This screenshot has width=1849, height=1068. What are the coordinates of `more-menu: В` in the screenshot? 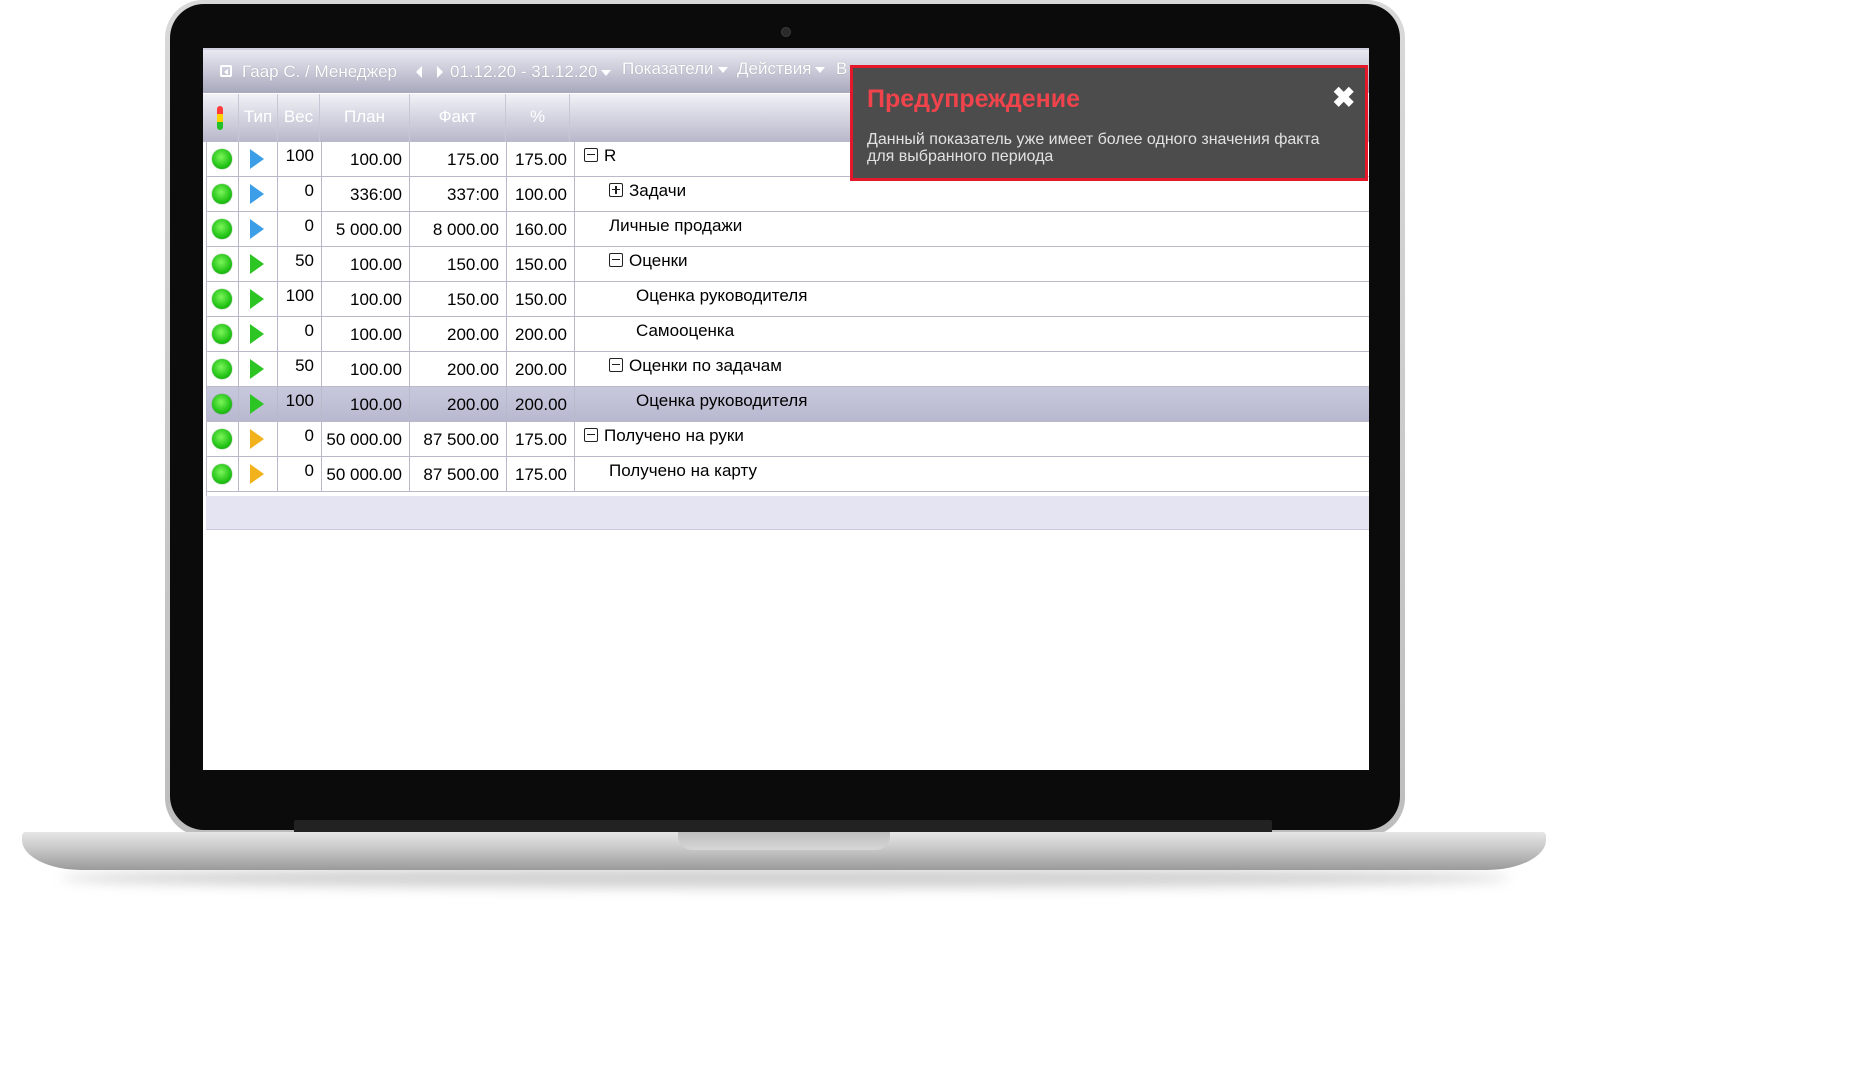 It's located at (841, 69).